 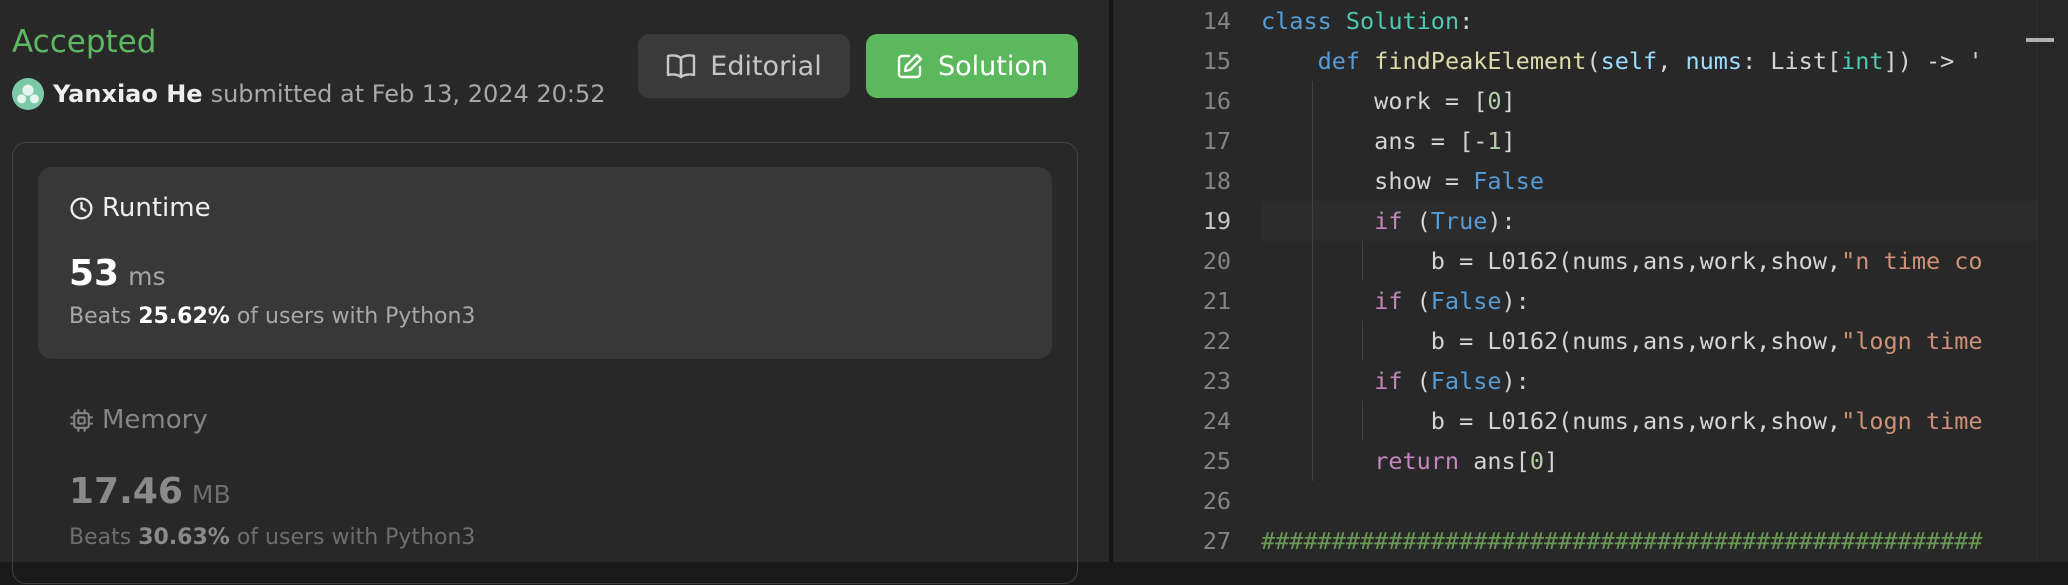 I want to click on runtime-beats-prefix: Beats, so click(x=100, y=316).